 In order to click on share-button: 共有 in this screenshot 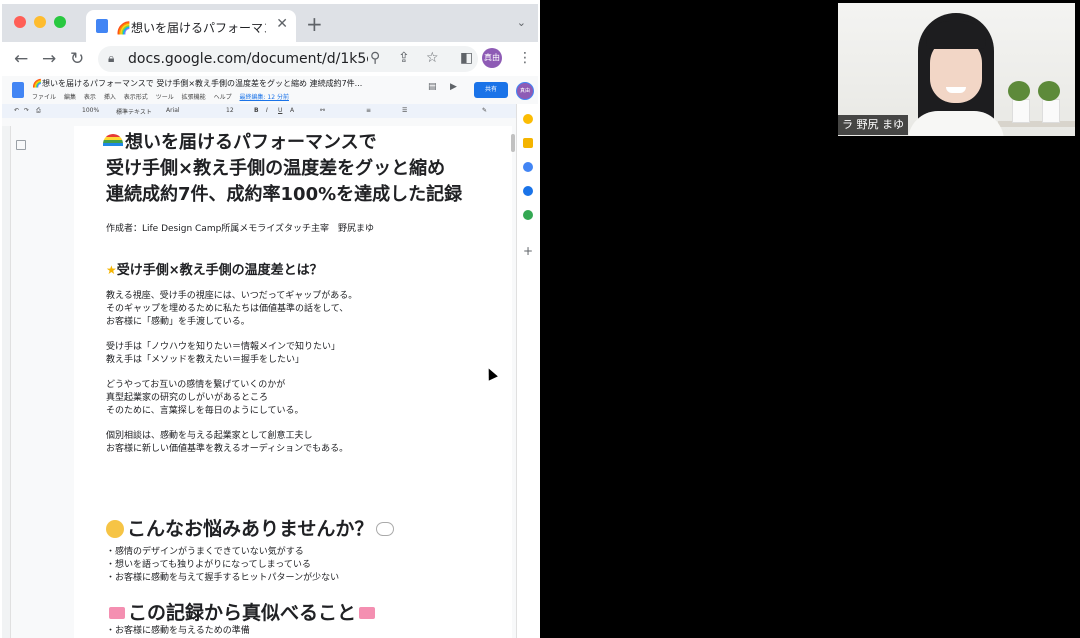, I will do `click(491, 90)`.